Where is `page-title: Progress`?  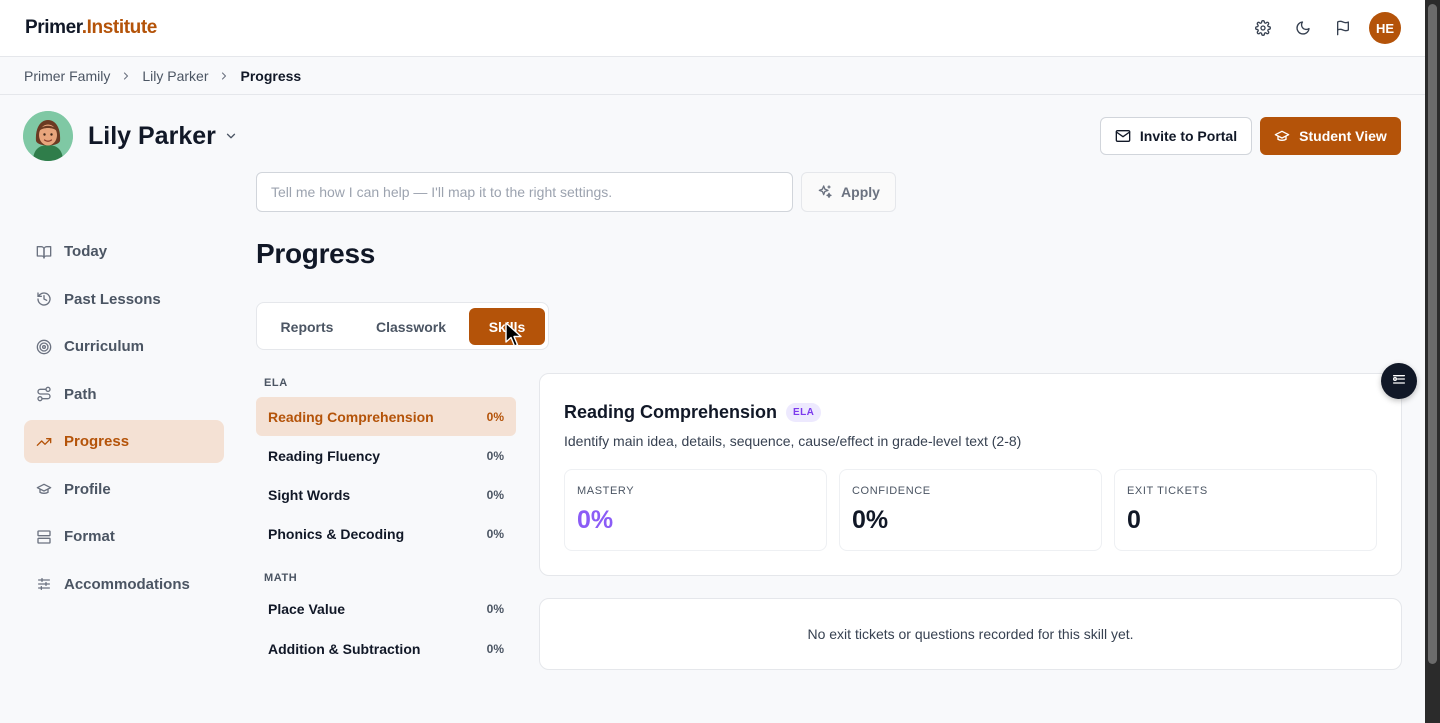 page-title: Progress is located at coordinates (315, 253).